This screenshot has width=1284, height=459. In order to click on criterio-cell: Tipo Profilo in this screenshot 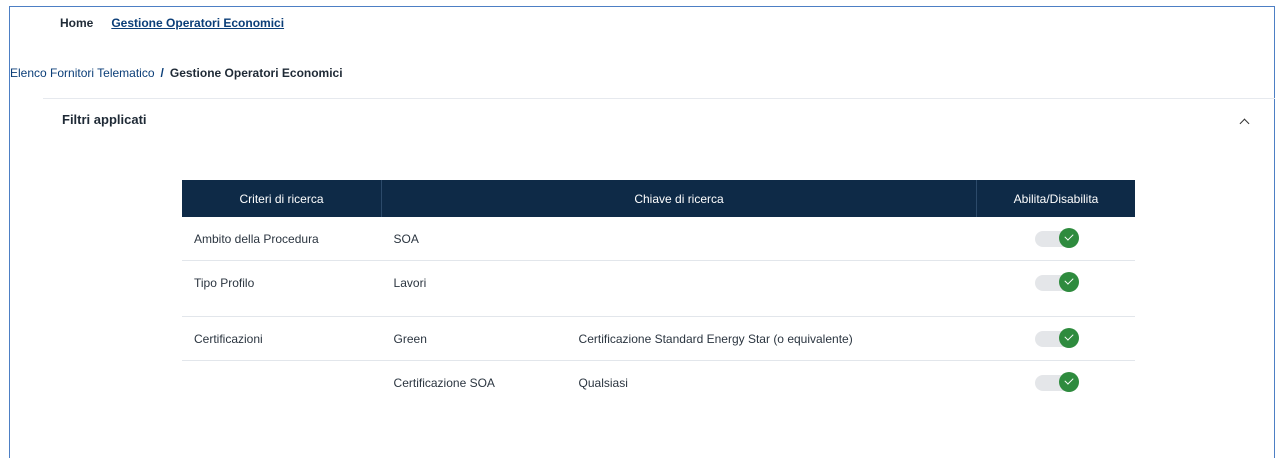, I will do `click(224, 282)`.